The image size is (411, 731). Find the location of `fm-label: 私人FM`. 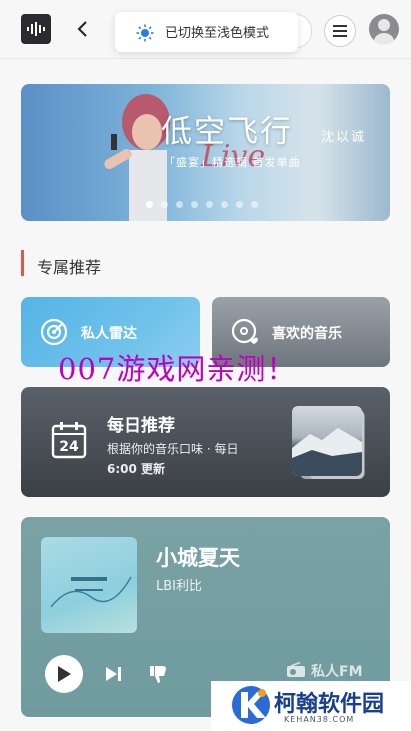

fm-label: 私人FM is located at coordinates (337, 672).